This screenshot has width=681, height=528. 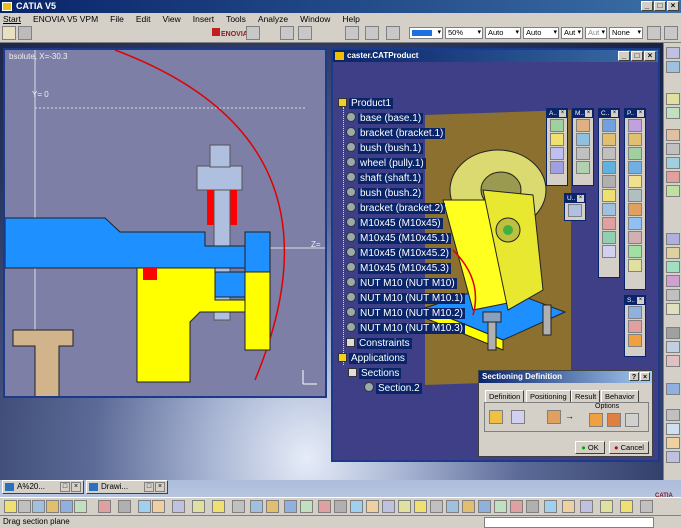 I want to click on transparency-combo: 50%, so click(x=464, y=33).